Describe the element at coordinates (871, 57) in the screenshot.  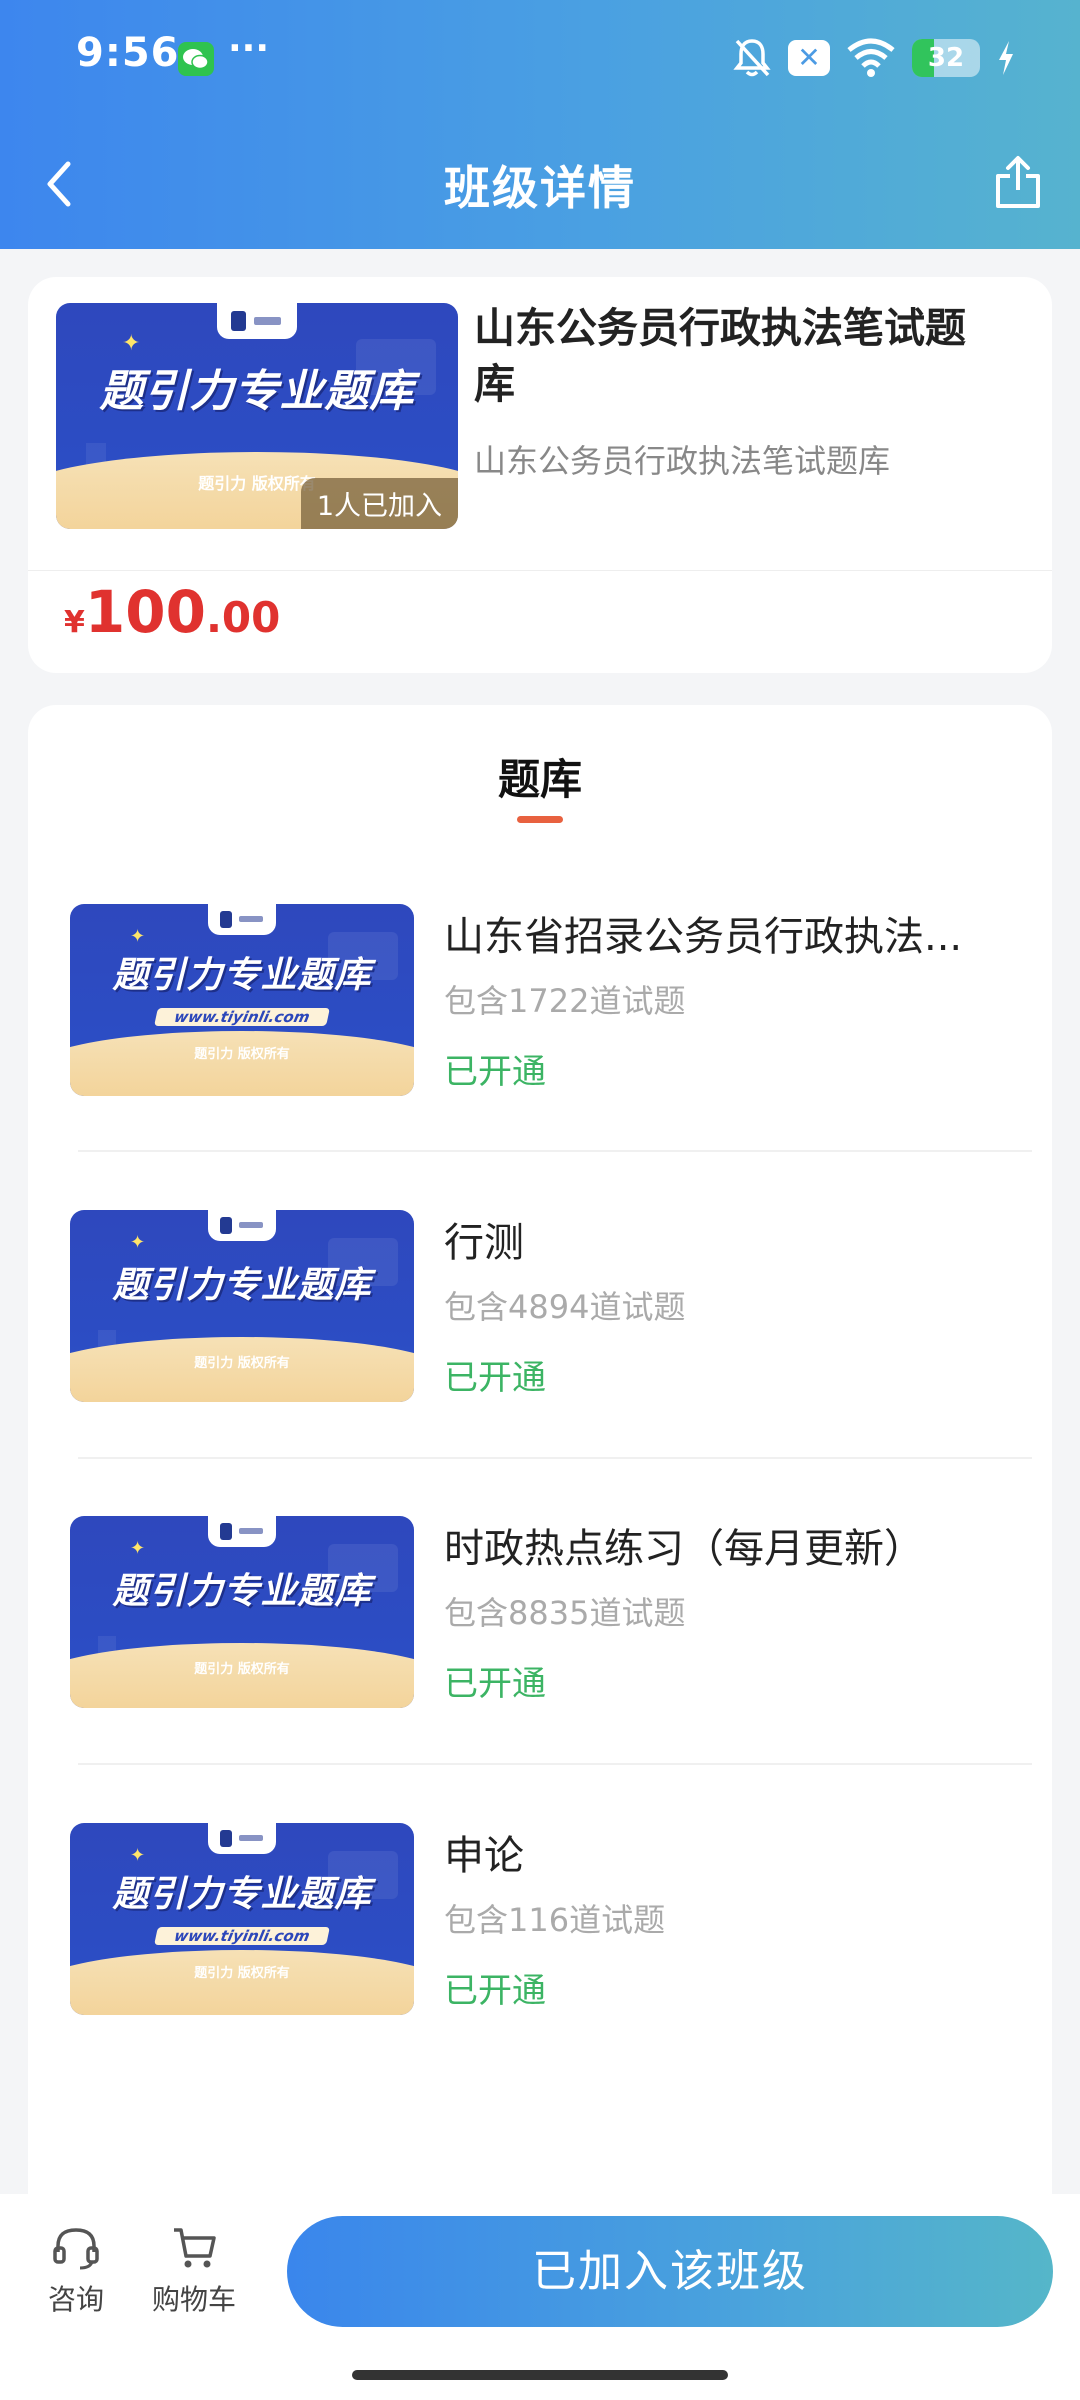
I see `wifi-icon` at that location.